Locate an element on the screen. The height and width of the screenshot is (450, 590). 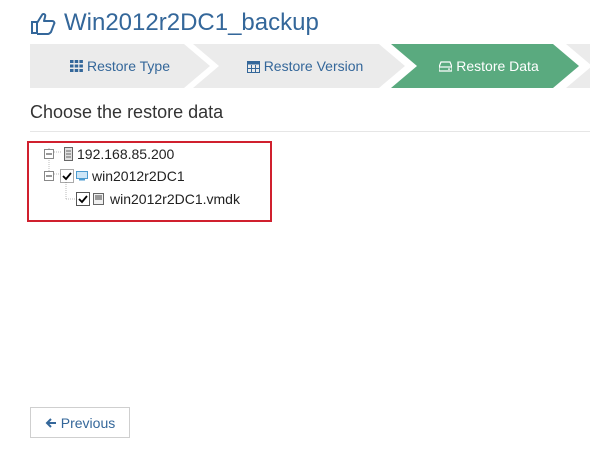
arrow-left-icon is located at coordinates (51, 423).